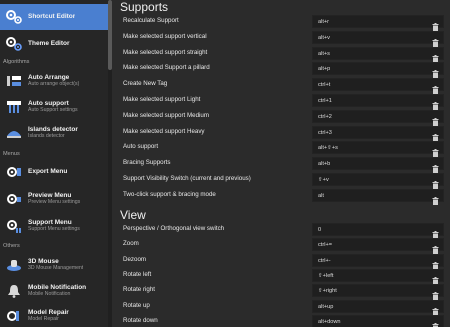 The width and height of the screenshot is (450, 327). I want to click on sidebar-item-sublabel: Support Menu settings, so click(54, 228).